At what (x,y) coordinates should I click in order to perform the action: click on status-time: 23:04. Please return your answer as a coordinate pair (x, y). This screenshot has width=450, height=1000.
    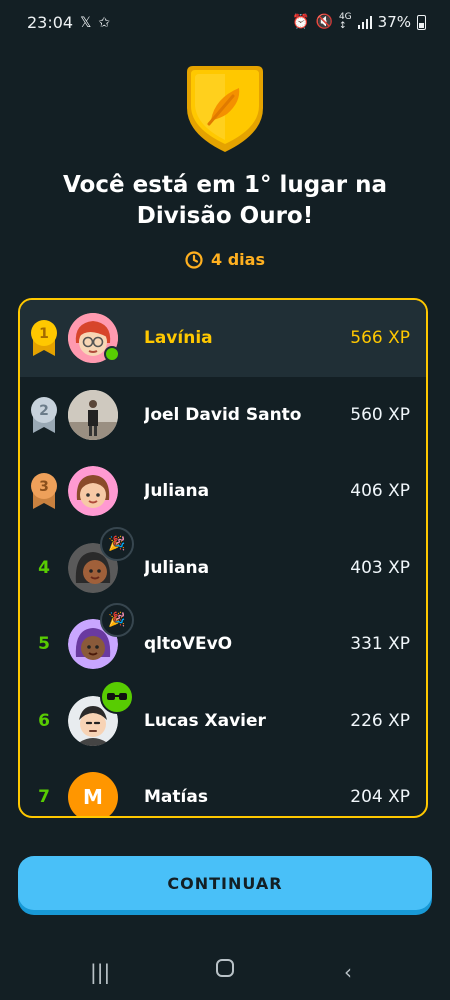
    Looking at the image, I should click on (50, 22).